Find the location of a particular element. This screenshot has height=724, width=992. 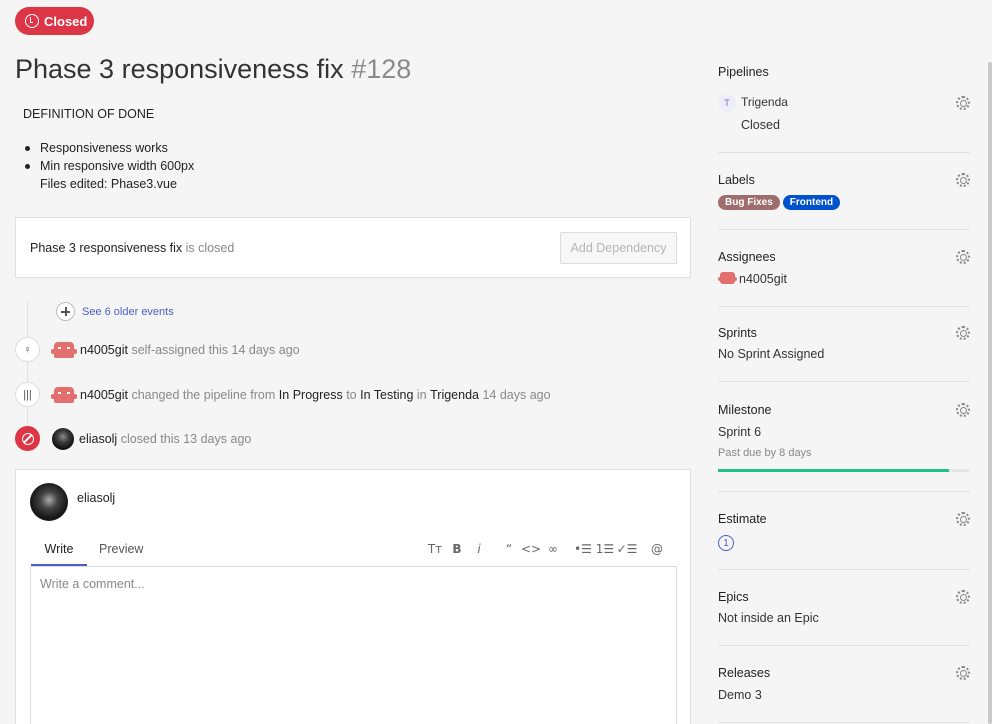

event-text: changed the pipeline from is located at coordinates (203, 394).